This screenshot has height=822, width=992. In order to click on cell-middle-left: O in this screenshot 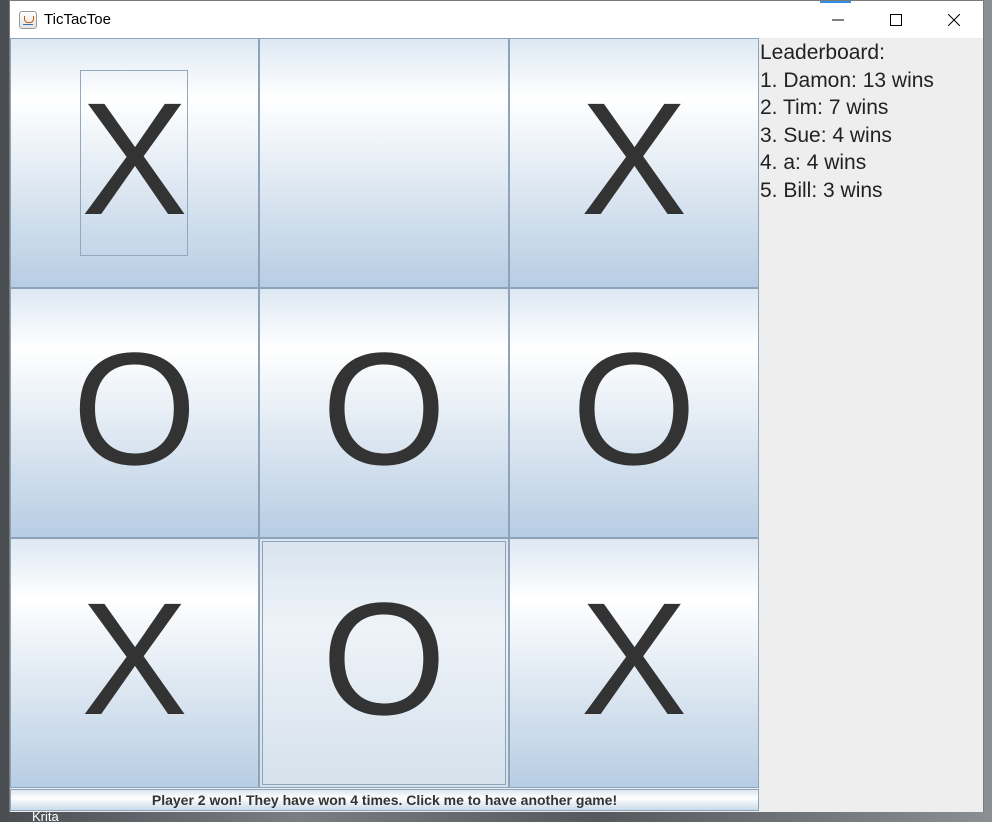, I will do `click(134, 413)`.